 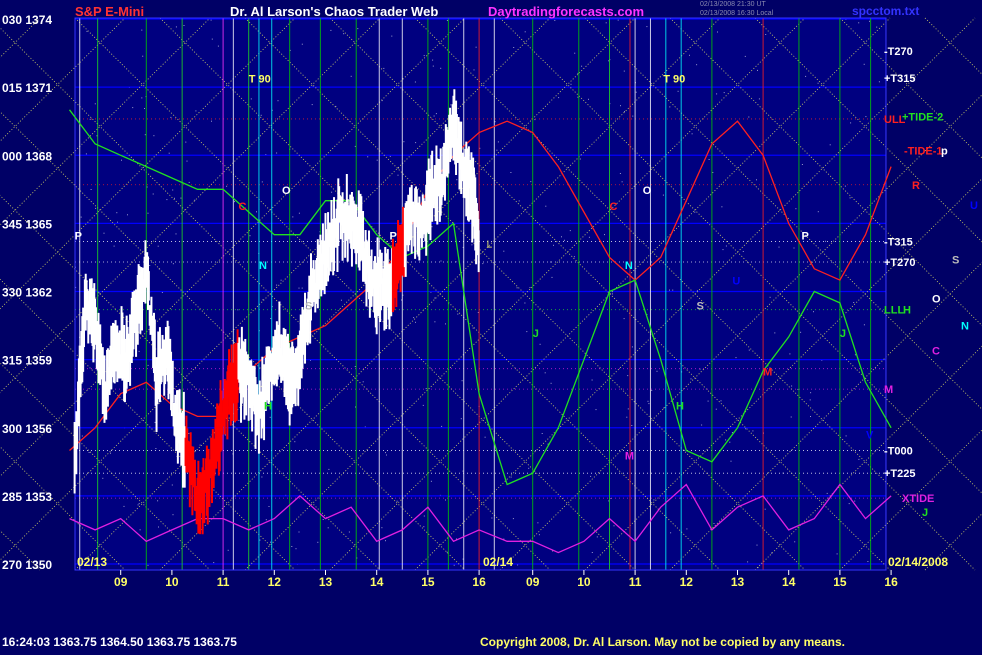 What do you see at coordinates (584, 582) in the screenshot?
I see `x-tick-label: 10` at bounding box center [584, 582].